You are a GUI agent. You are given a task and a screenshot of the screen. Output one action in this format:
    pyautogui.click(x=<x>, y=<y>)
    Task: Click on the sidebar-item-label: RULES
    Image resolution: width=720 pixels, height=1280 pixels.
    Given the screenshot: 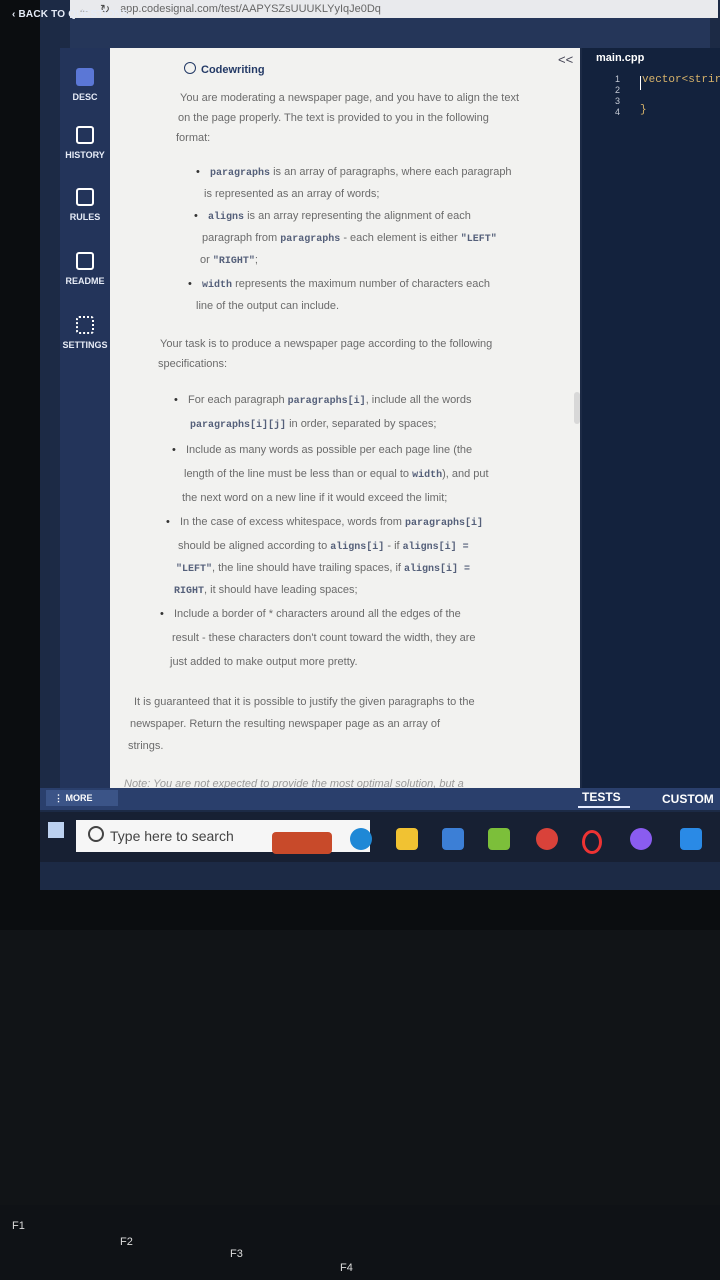 What is the action you would take?
    pyautogui.click(x=85, y=217)
    